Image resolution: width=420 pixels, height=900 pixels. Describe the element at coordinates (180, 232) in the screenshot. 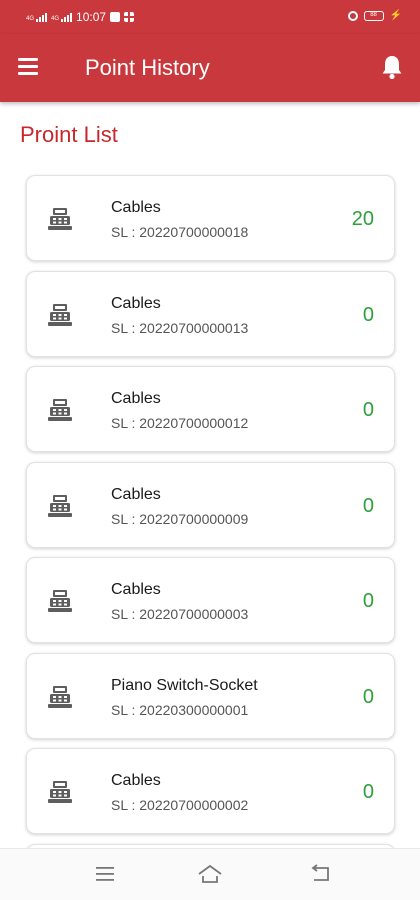

I see `item-serial: SL : 20220700000018` at that location.